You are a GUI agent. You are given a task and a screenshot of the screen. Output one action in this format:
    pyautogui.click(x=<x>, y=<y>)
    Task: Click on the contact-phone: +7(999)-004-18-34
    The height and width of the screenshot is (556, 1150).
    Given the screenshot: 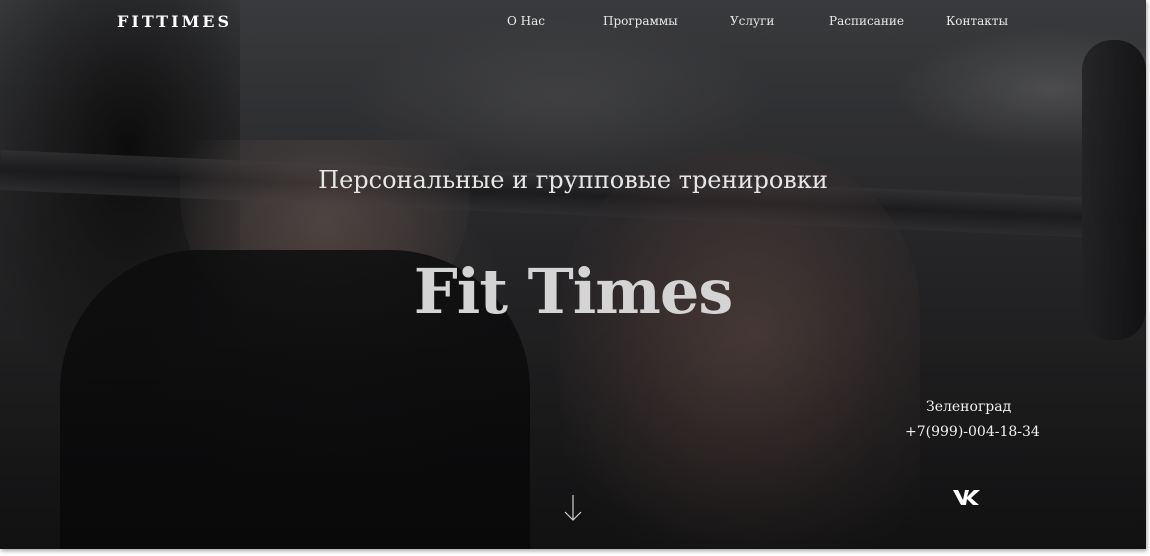 What is the action you would take?
    pyautogui.click(x=972, y=432)
    